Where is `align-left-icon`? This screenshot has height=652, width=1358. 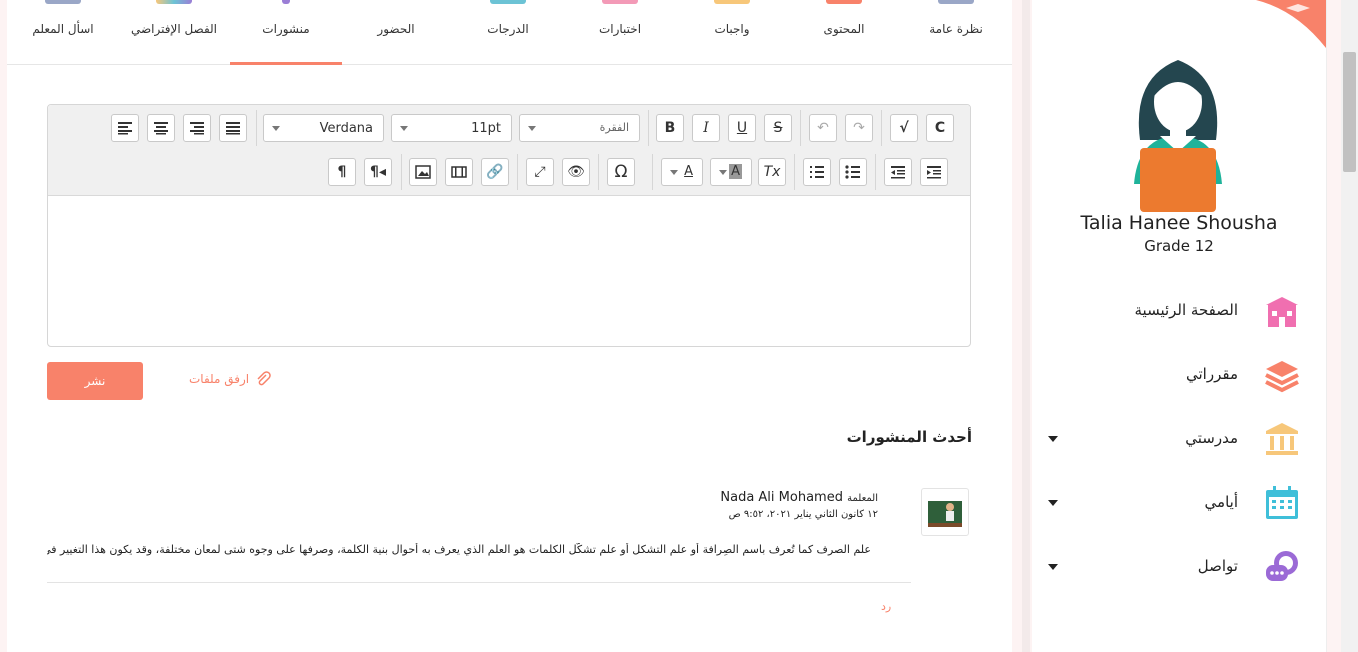 align-left-icon is located at coordinates (125, 128).